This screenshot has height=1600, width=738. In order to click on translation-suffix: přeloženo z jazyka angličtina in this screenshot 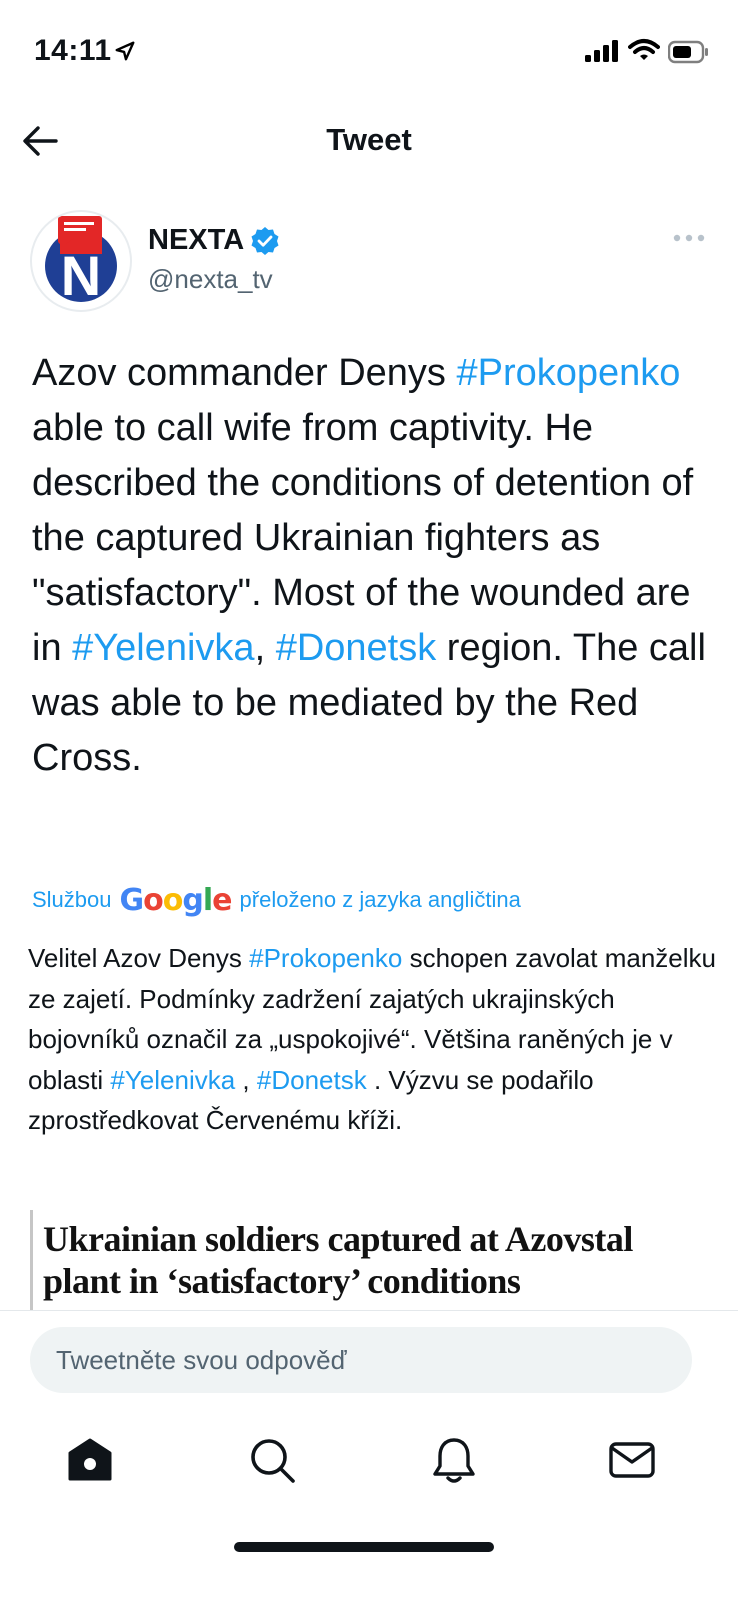, I will do `click(380, 899)`.